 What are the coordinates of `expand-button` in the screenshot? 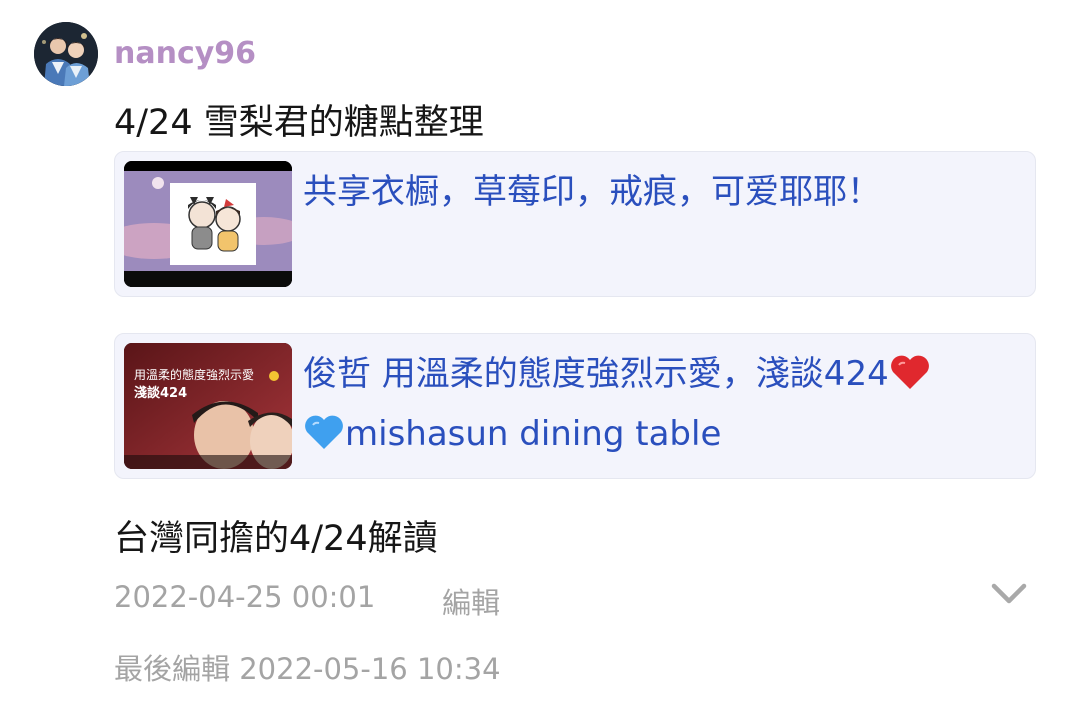 It's located at (1009, 594).